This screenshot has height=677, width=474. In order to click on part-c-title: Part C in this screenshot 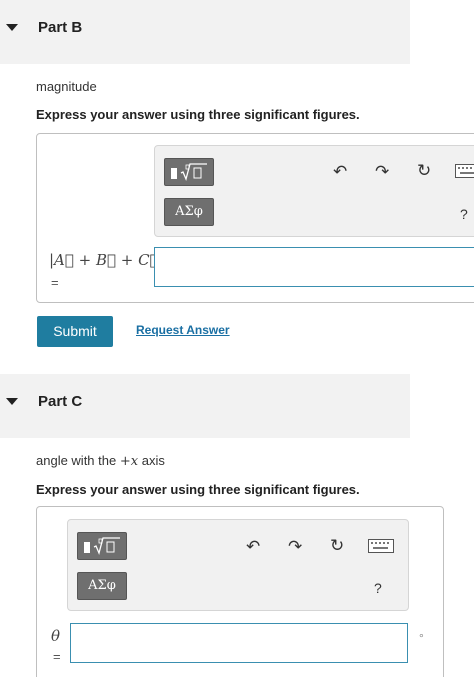, I will do `click(60, 401)`.